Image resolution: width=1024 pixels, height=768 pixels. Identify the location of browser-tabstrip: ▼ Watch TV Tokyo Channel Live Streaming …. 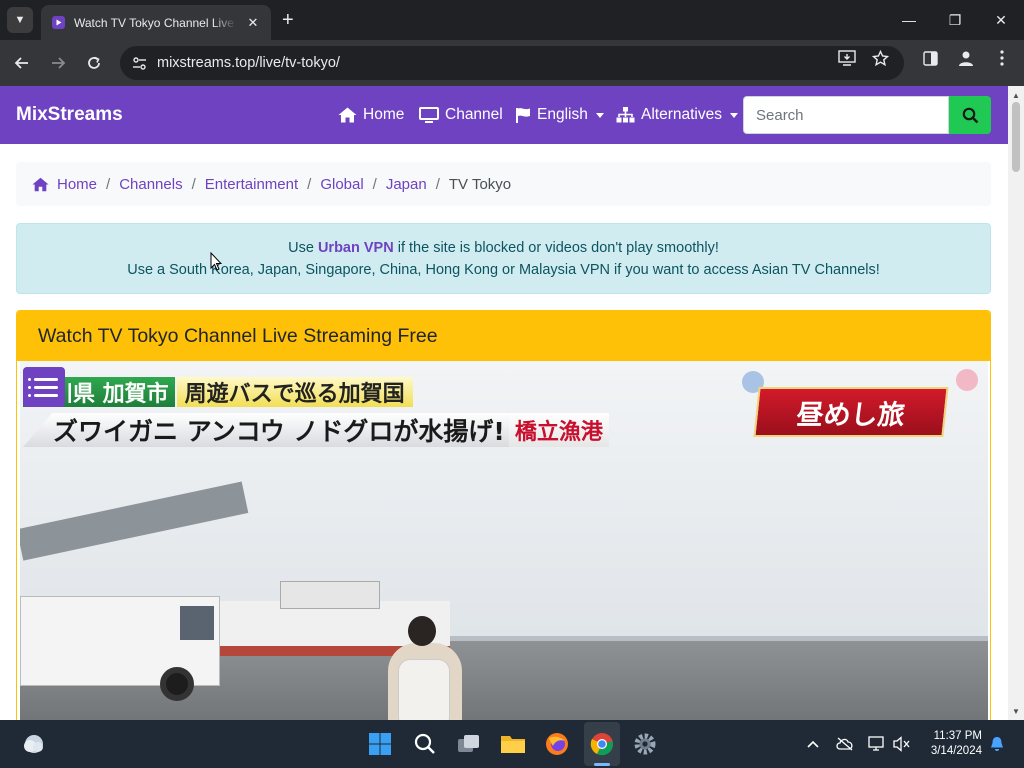
(512, 20).